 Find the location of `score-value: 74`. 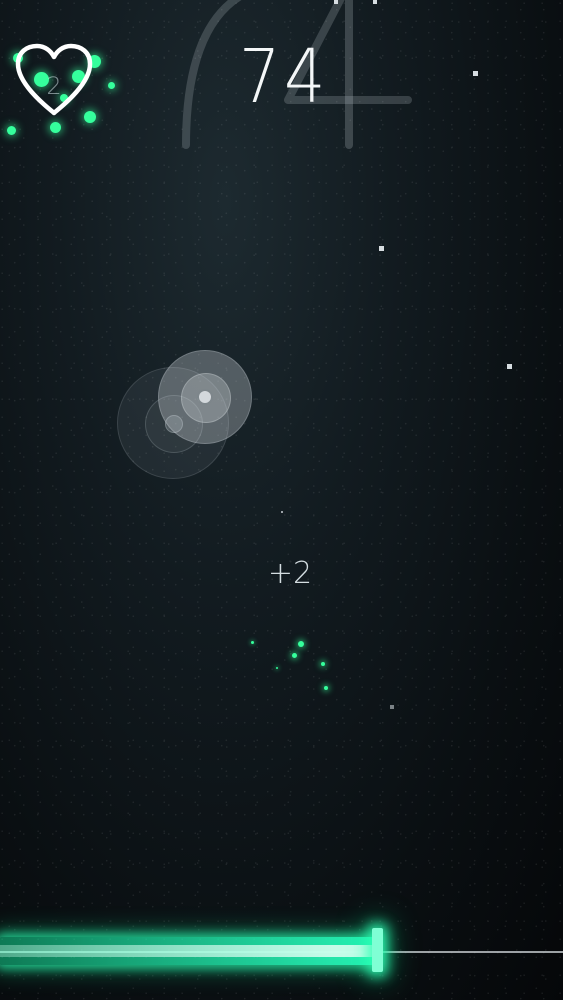

score-value: 74 is located at coordinates (284, 77).